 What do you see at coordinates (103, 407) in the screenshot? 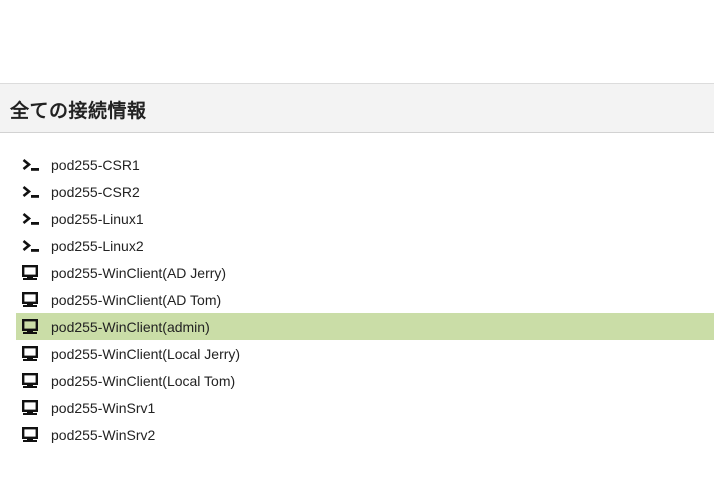
I see `connection-name: pod255-WinSrv1` at bounding box center [103, 407].